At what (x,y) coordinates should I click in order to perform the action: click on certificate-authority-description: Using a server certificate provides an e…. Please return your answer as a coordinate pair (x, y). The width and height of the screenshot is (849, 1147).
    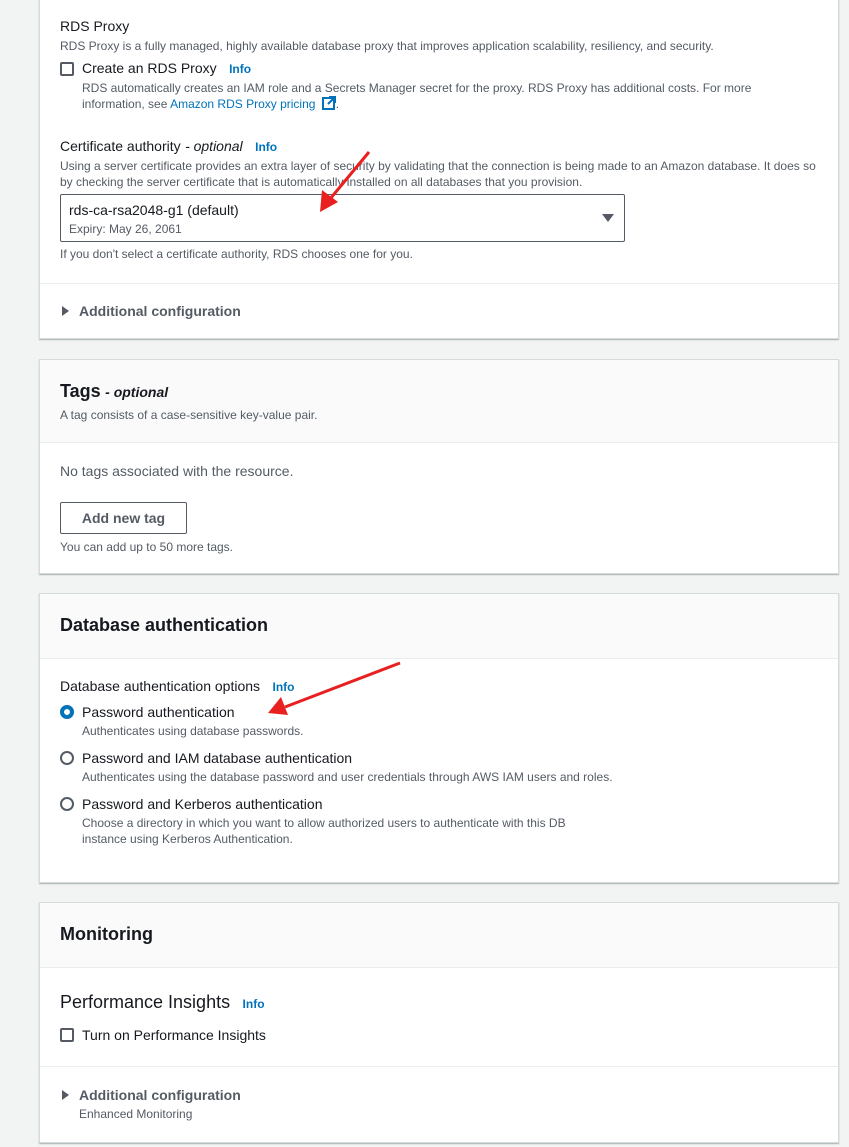
    Looking at the image, I should click on (438, 174).